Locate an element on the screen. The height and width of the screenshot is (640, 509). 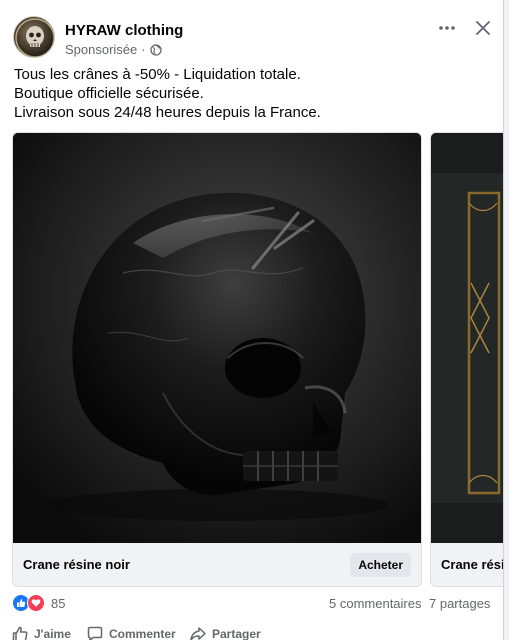
comment-label: Commenter is located at coordinates (142, 633).